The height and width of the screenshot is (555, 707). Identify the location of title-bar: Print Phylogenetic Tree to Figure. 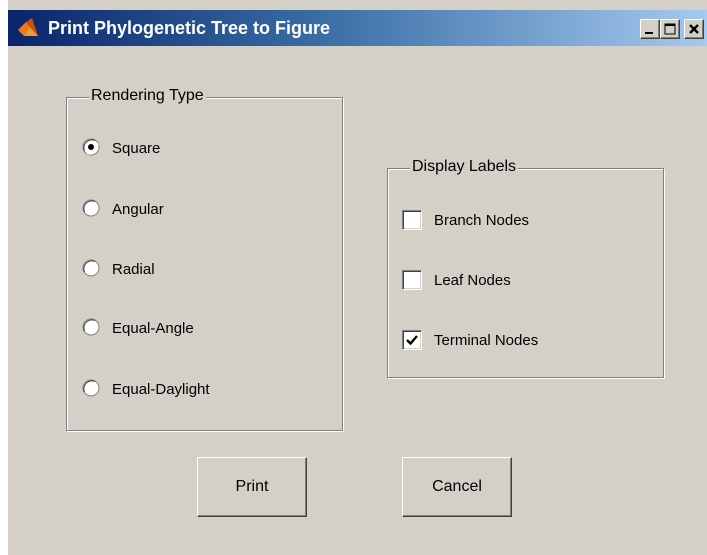
(357, 28).